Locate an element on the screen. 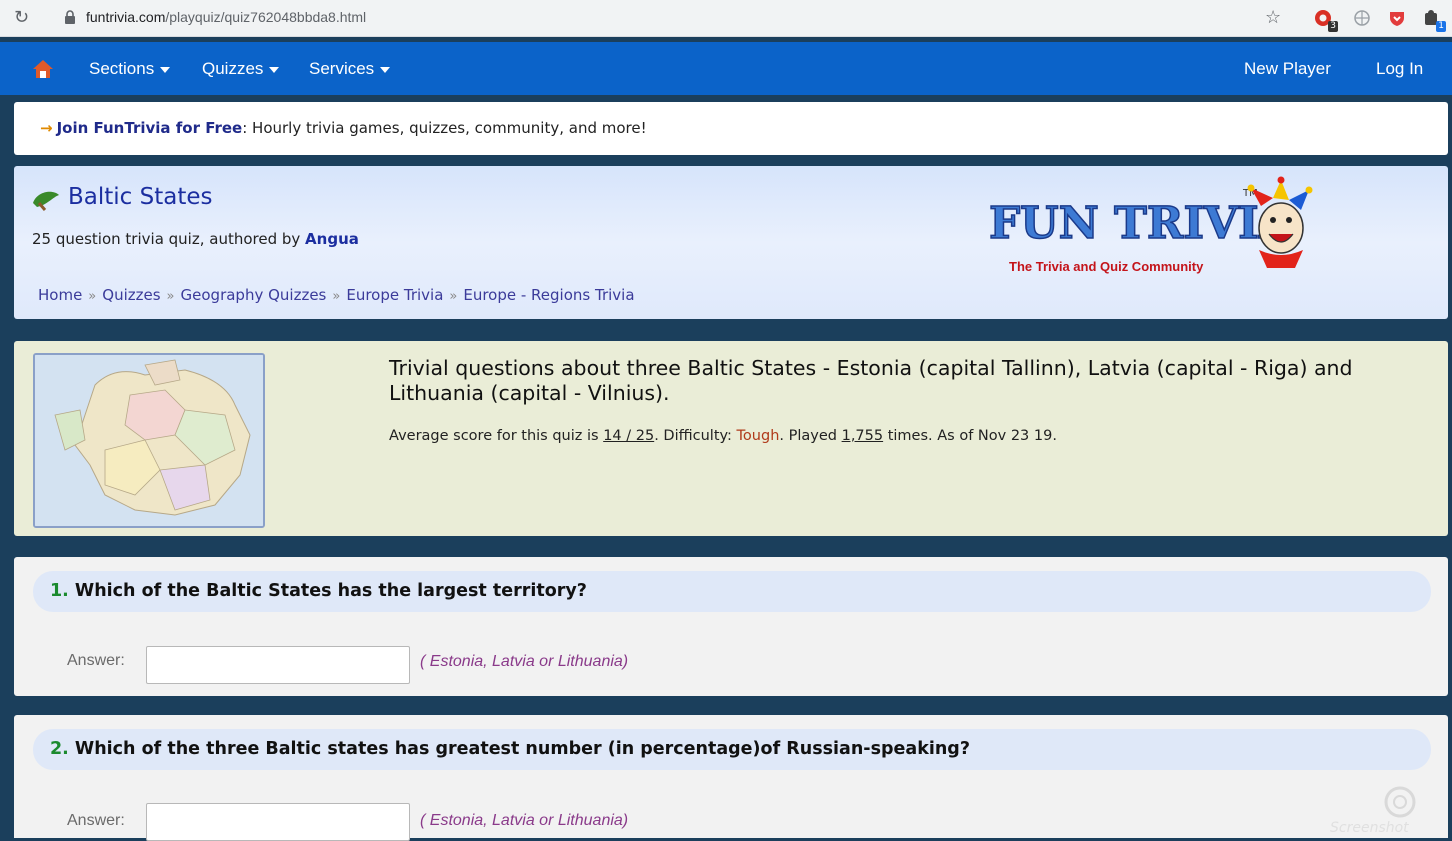  breadcrumb-europe: Europe Trivia is located at coordinates (394, 295).